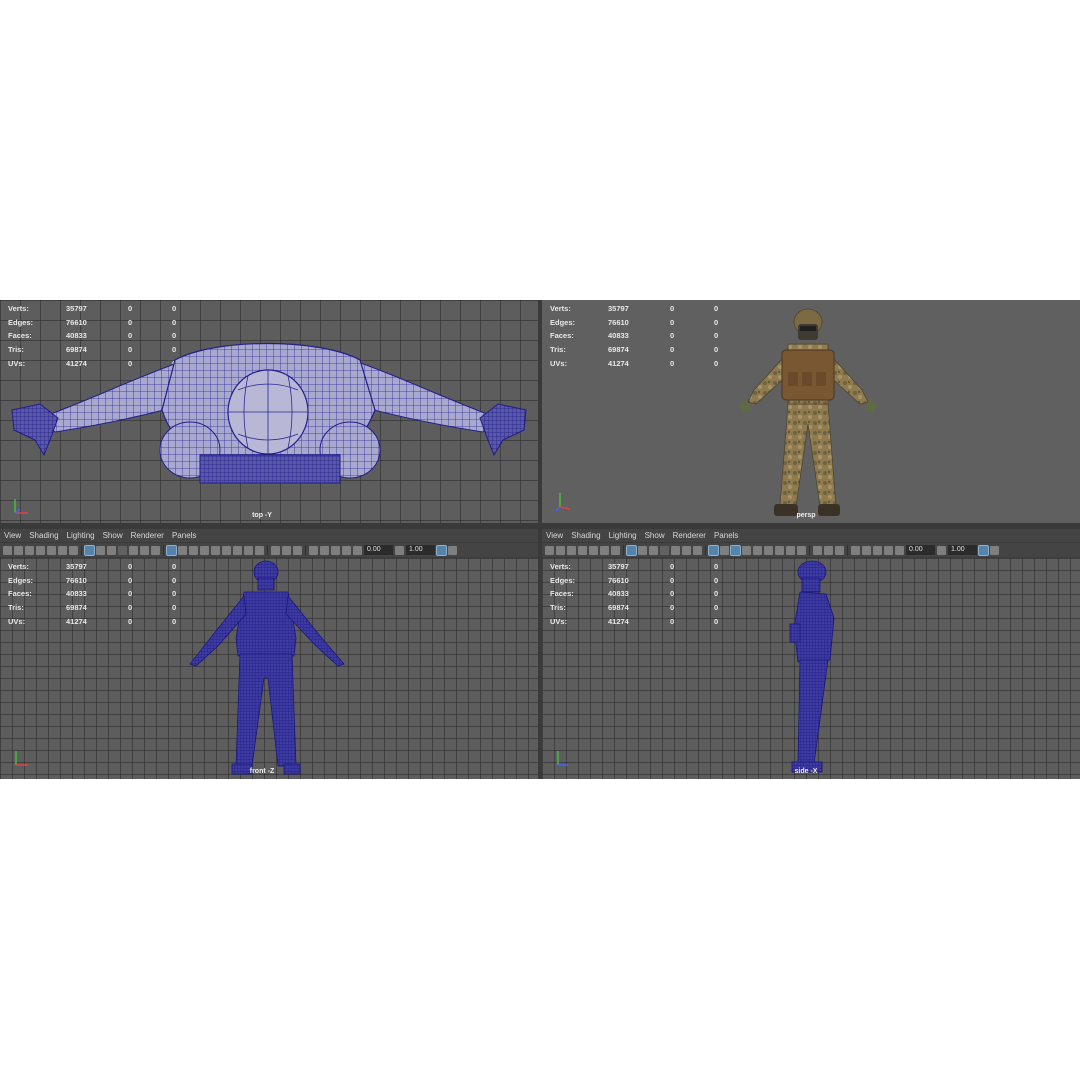 Image resolution: width=1080 pixels, height=1080 pixels. I want to click on soldier-front-wireframe, so click(269, 668).